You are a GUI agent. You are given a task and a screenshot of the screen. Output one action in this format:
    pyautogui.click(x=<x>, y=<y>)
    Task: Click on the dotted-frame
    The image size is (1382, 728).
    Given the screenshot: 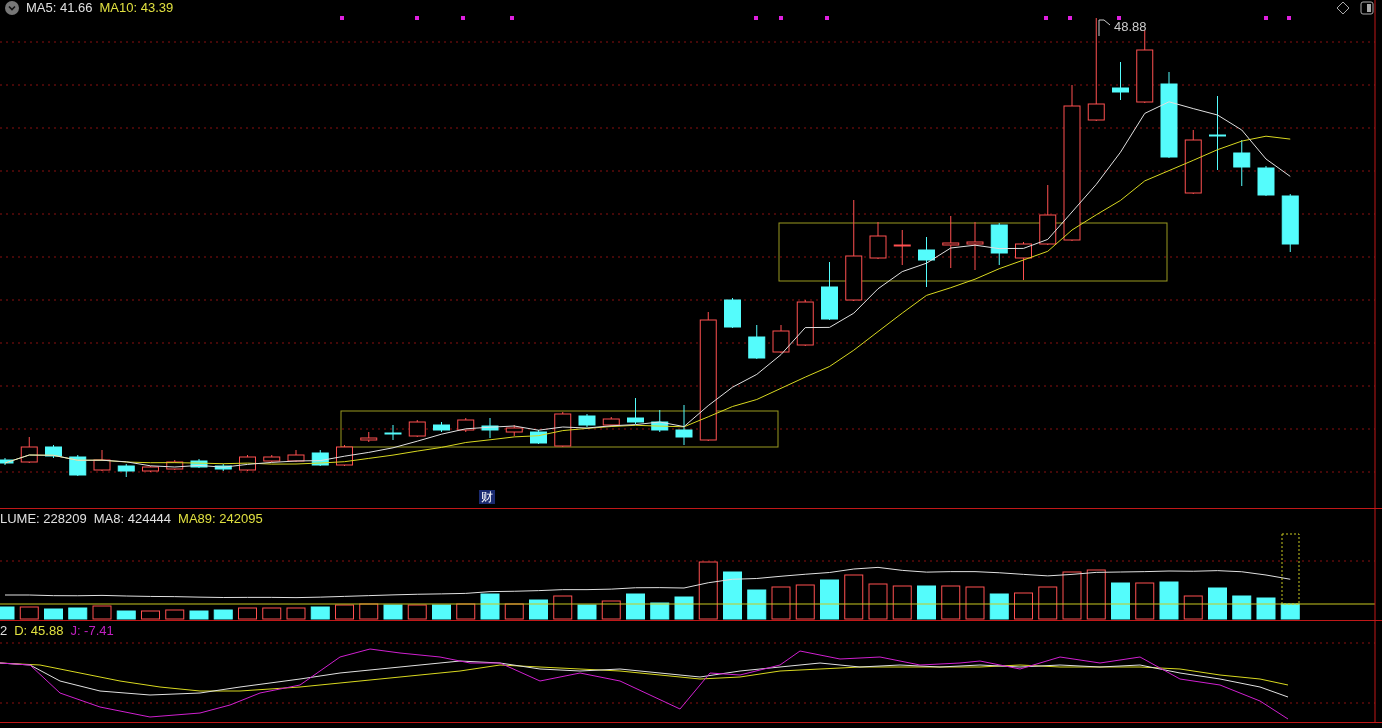 What is the action you would take?
    pyautogui.click(x=1290, y=569)
    